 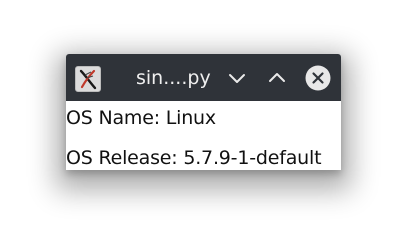 I want to click on close-circle-icon, so click(x=318, y=78).